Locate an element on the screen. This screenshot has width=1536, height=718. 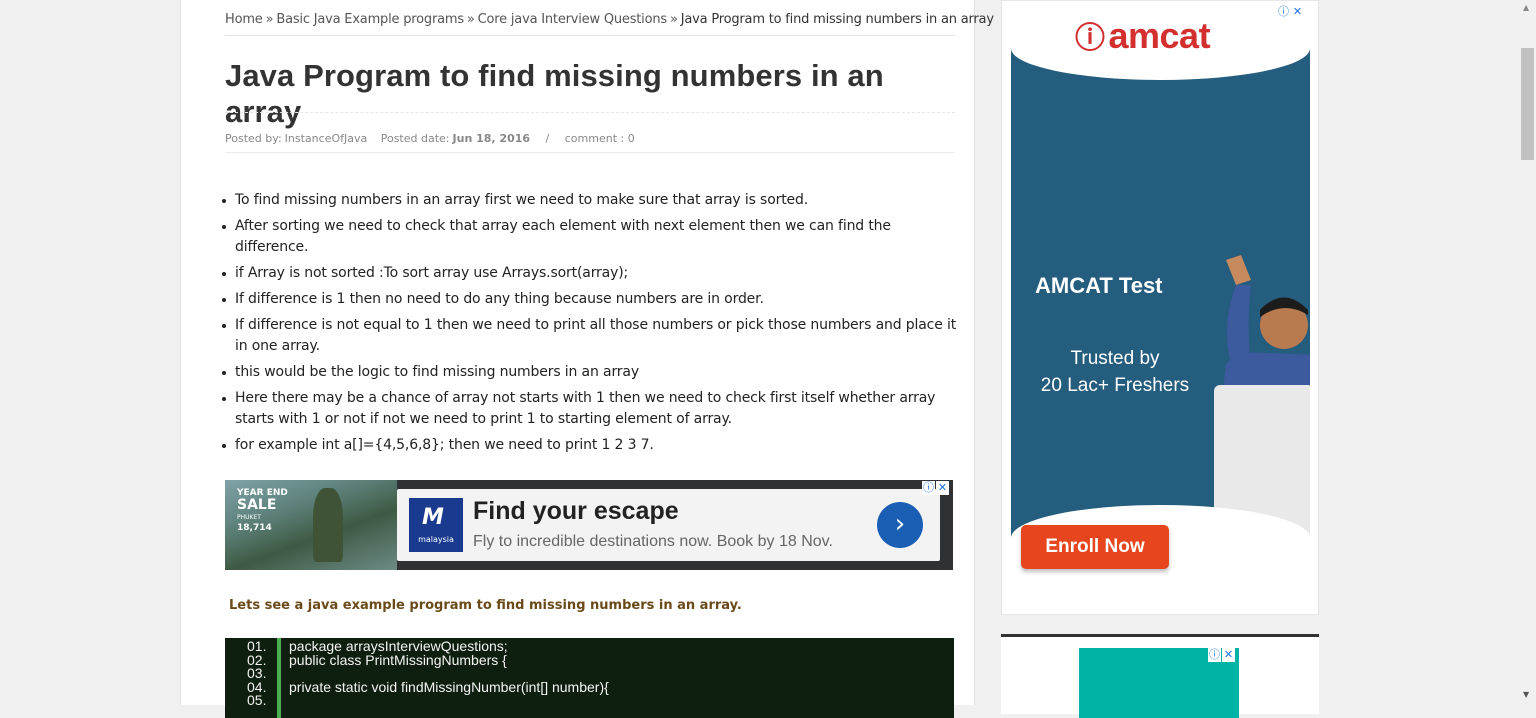
small-ad-controls: ⓘ ✕ is located at coordinates (1222, 656).